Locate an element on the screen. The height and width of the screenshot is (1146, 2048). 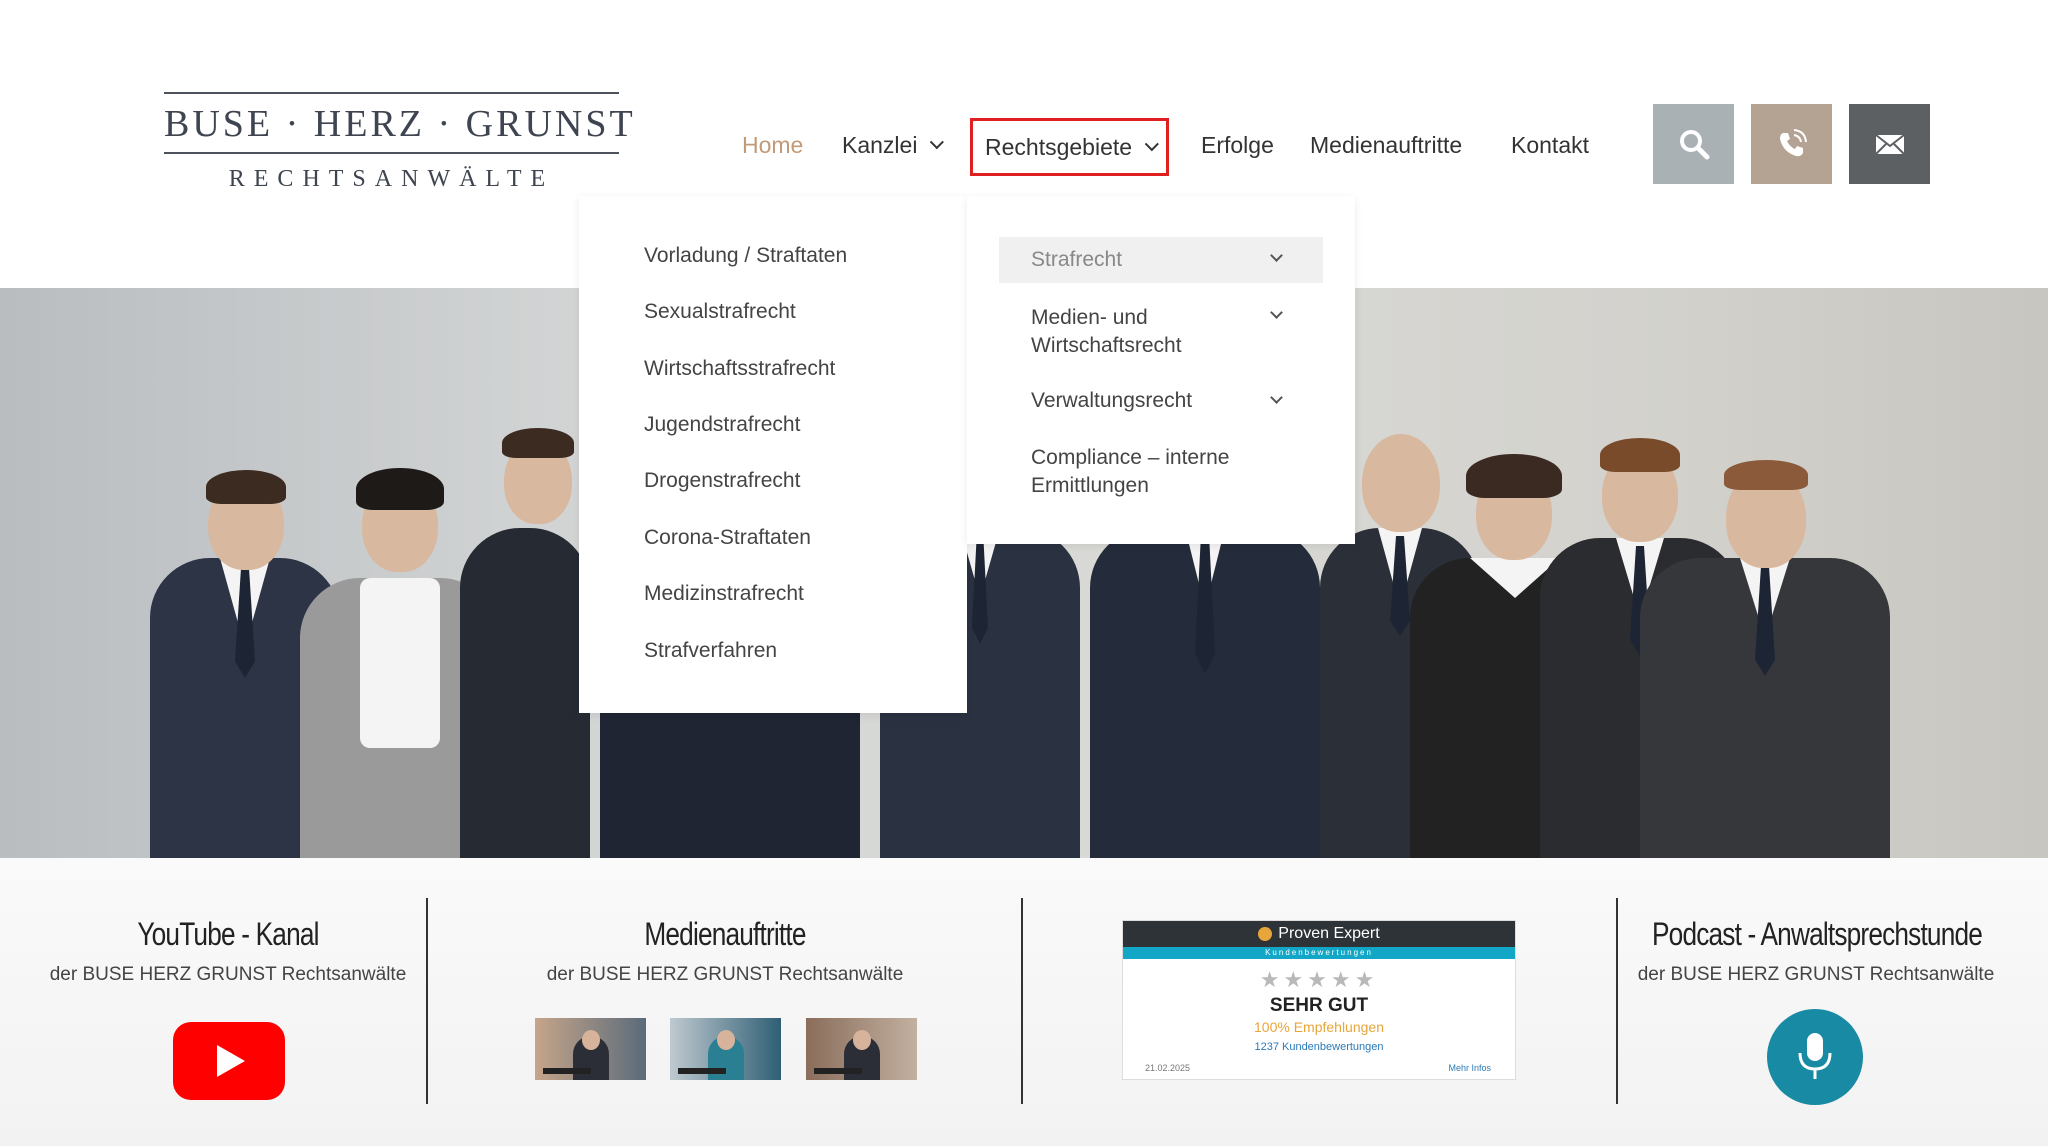
rating-stars-icon: ★★★★★ is located at coordinates (1319, 979).